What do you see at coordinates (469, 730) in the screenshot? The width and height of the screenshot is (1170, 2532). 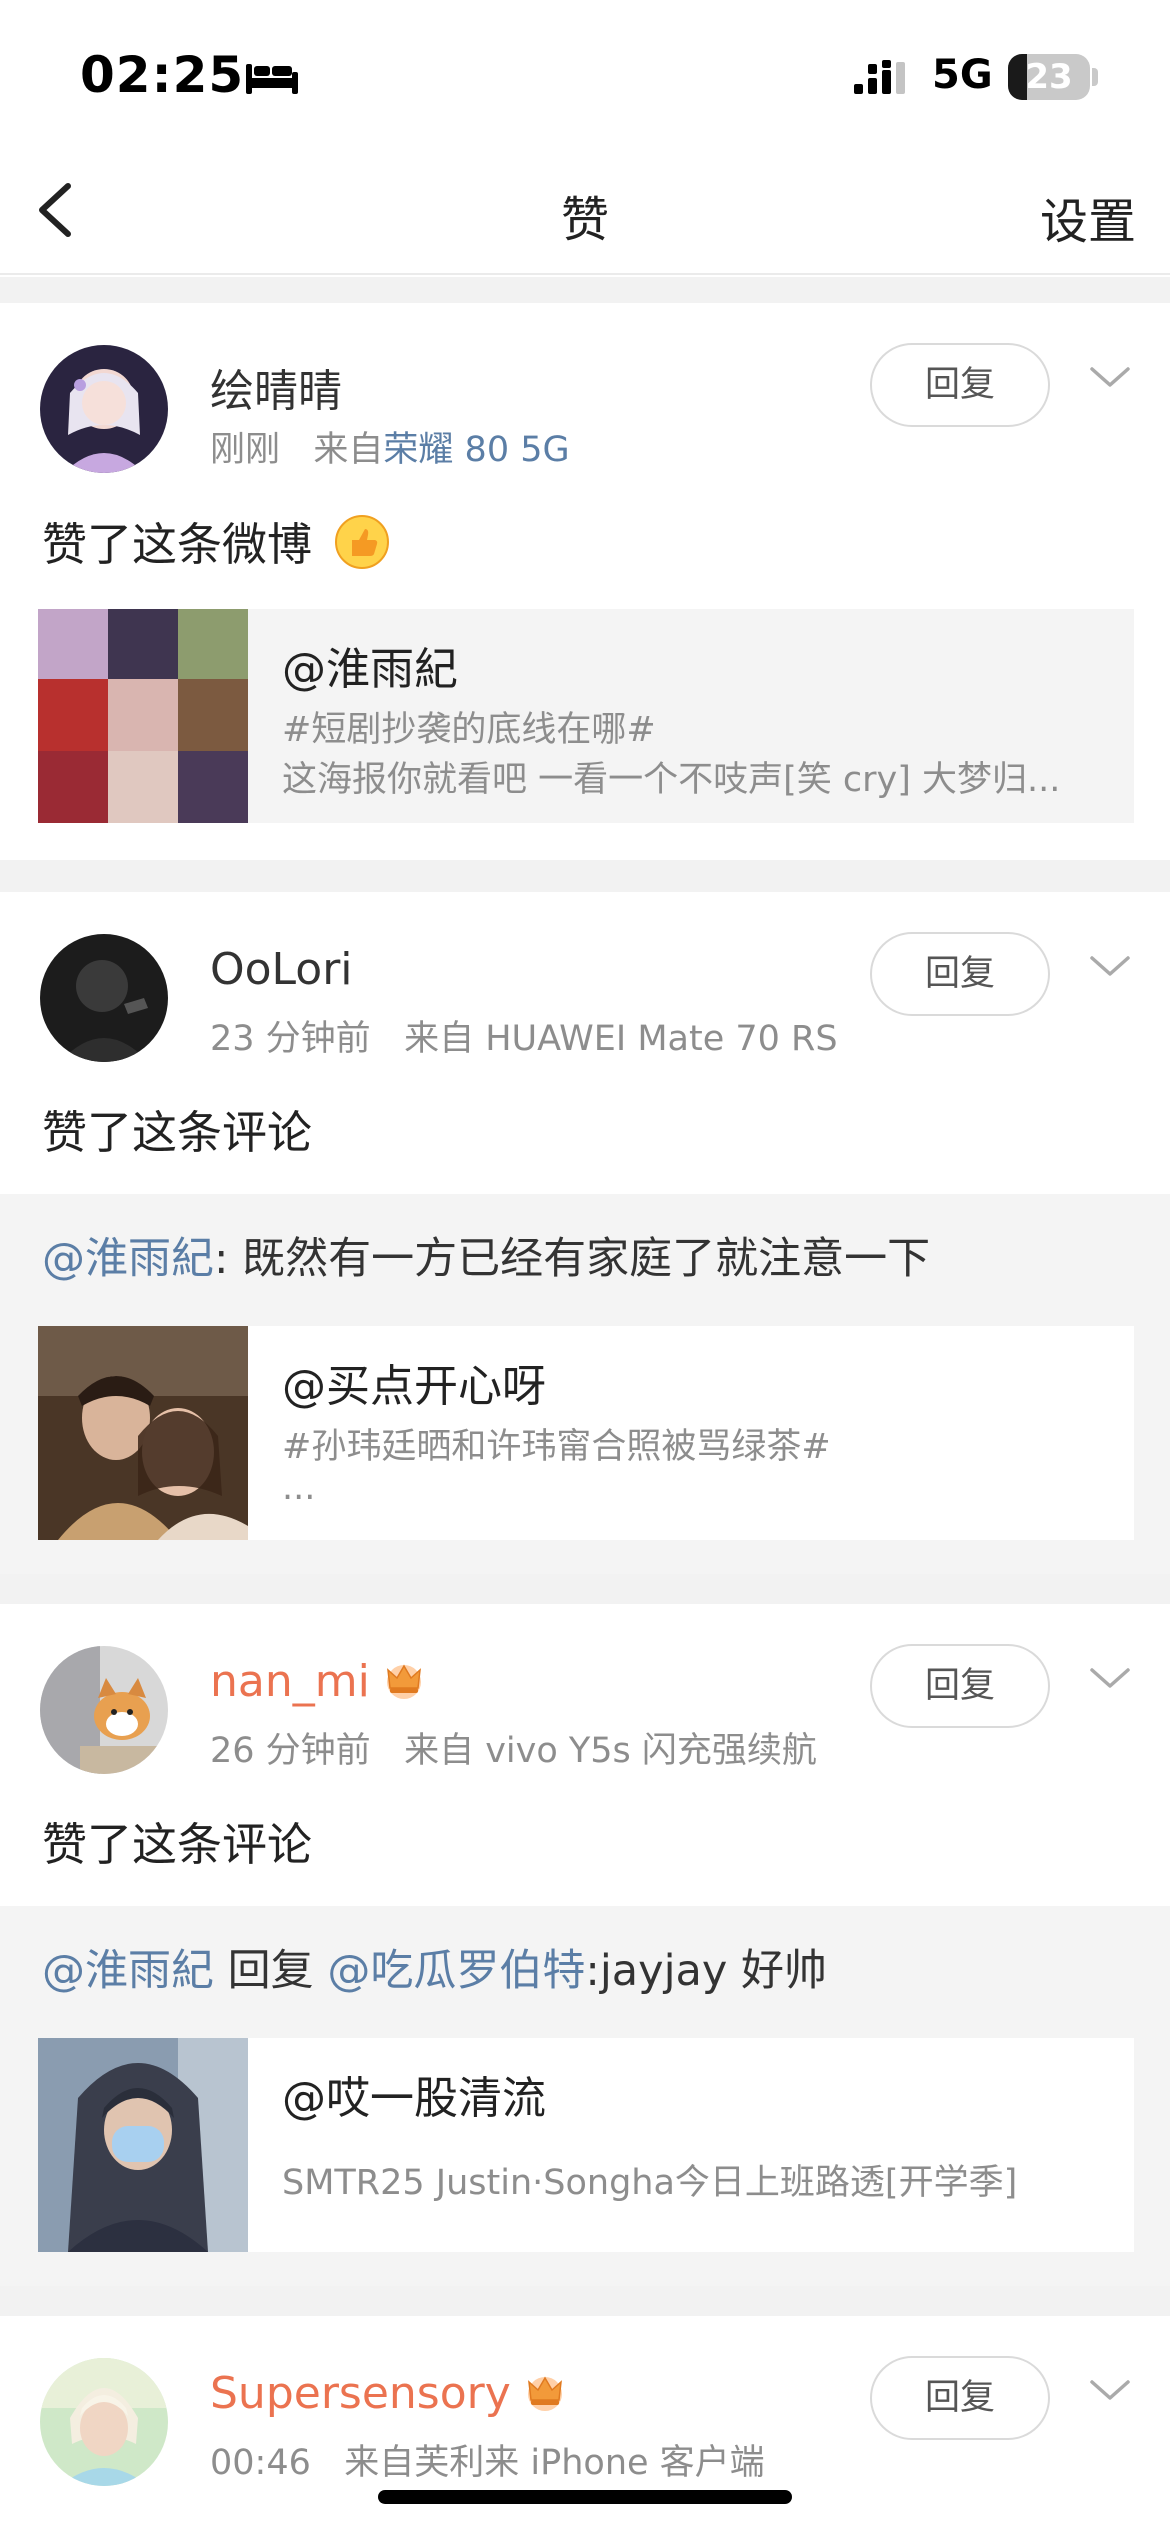 I see `post-line: #短剧抄袭的底线在哪#` at bounding box center [469, 730].